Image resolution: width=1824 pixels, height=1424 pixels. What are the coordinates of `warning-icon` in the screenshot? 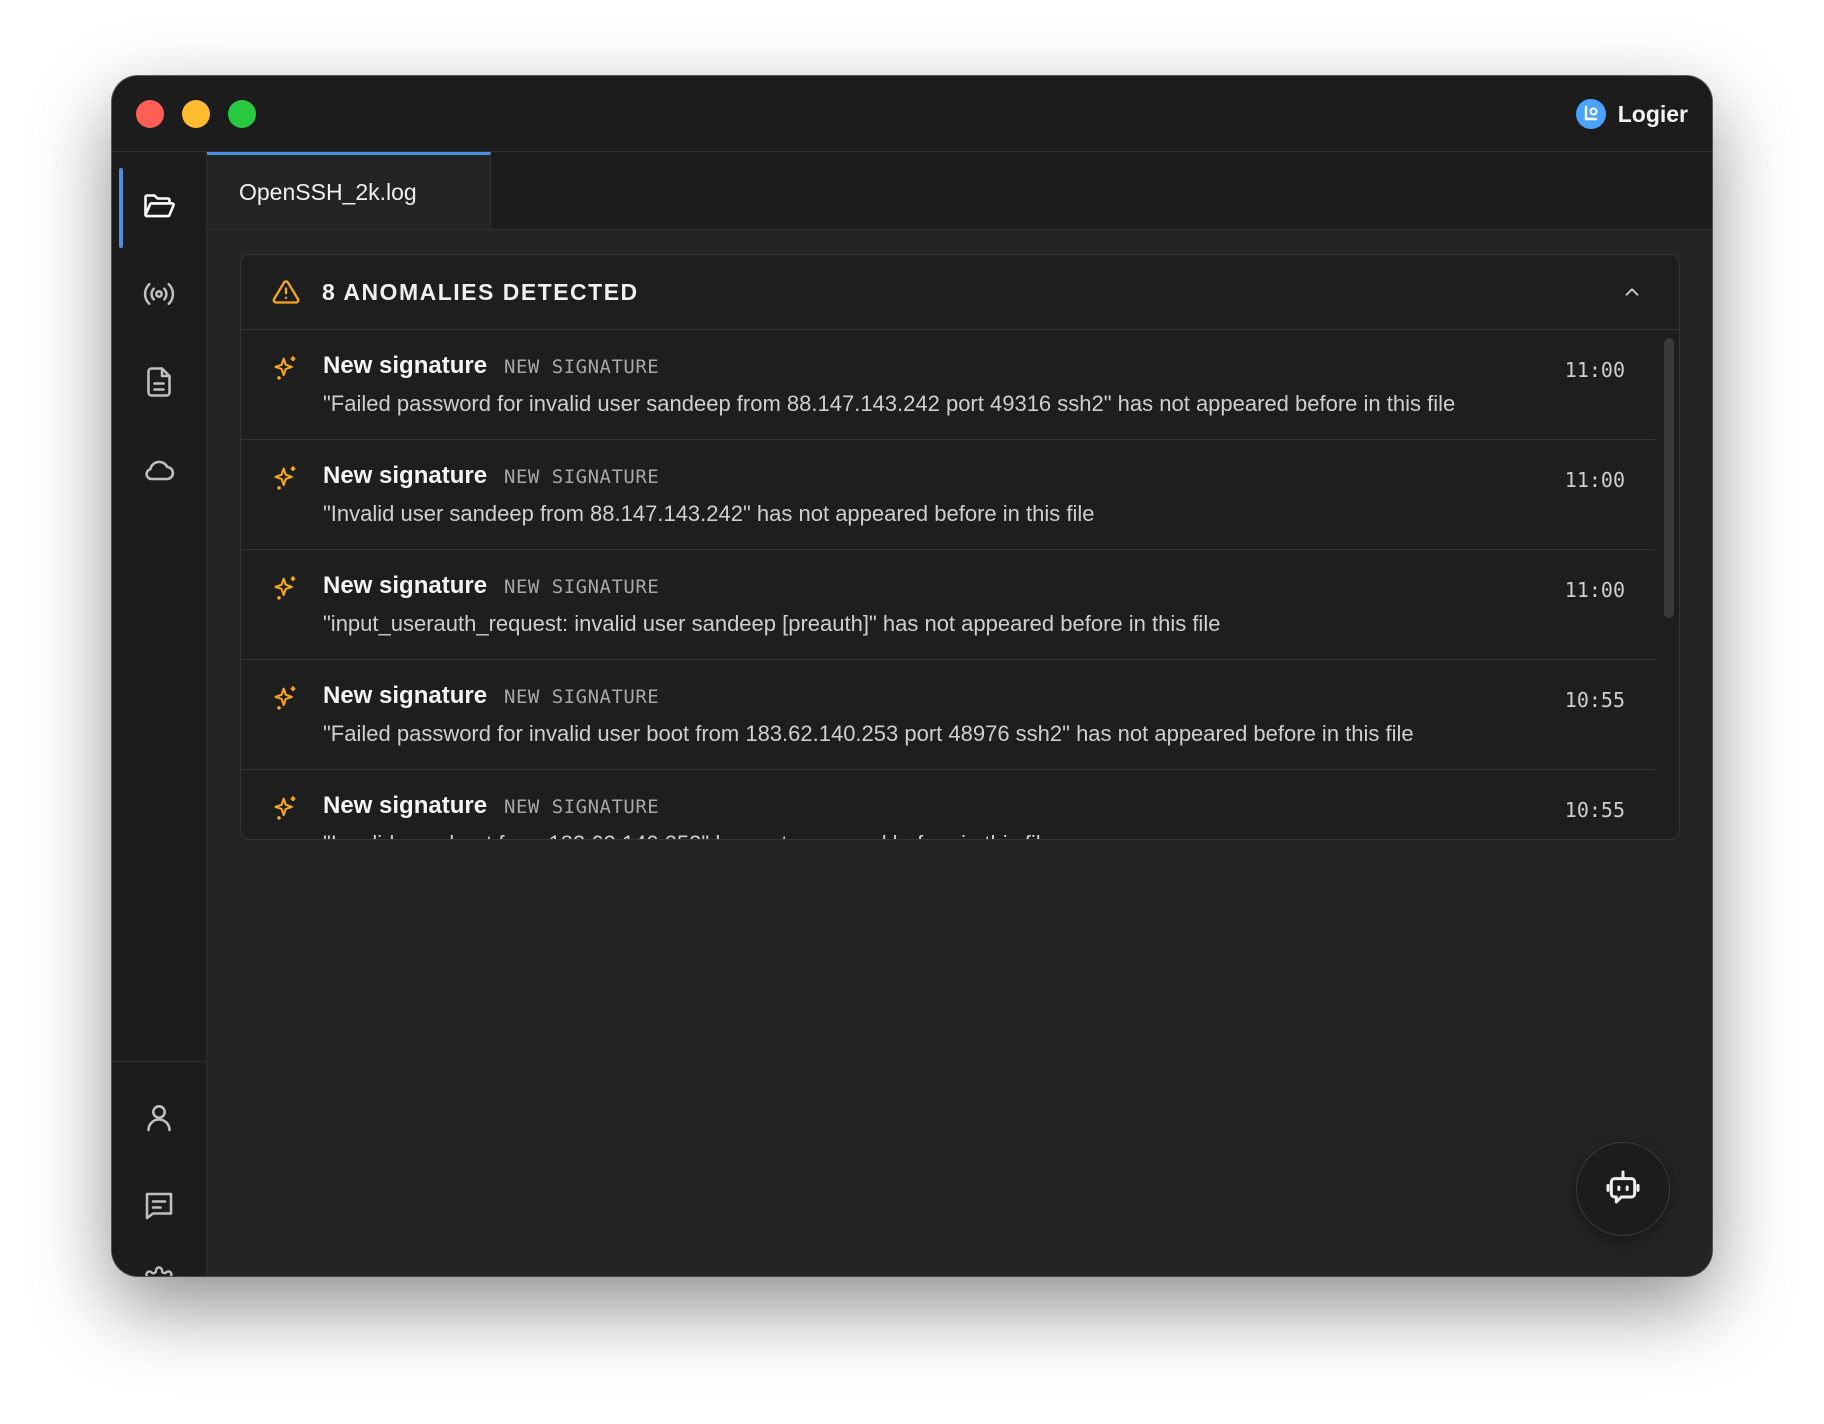 It's located at (286, 294).